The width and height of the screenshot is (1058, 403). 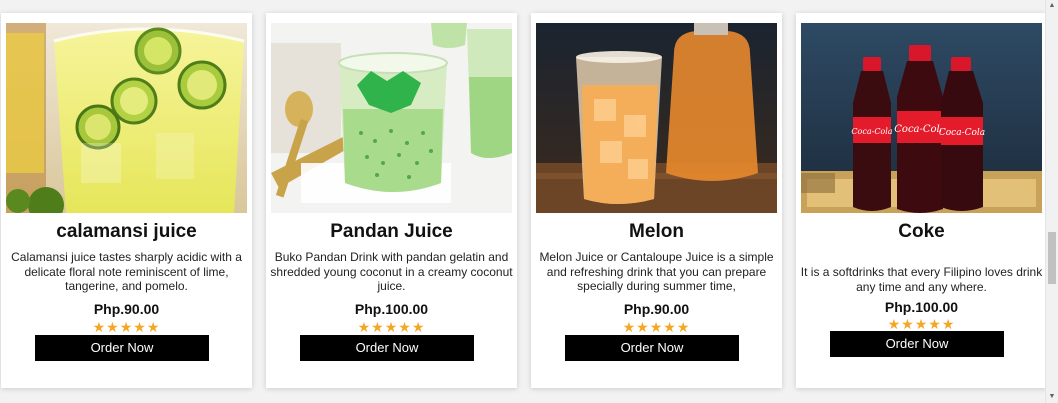 I want to click on coke-bottles-photo: Coca-Cola Coca-Cola Coca-Cola, so click(x=921, y=118).